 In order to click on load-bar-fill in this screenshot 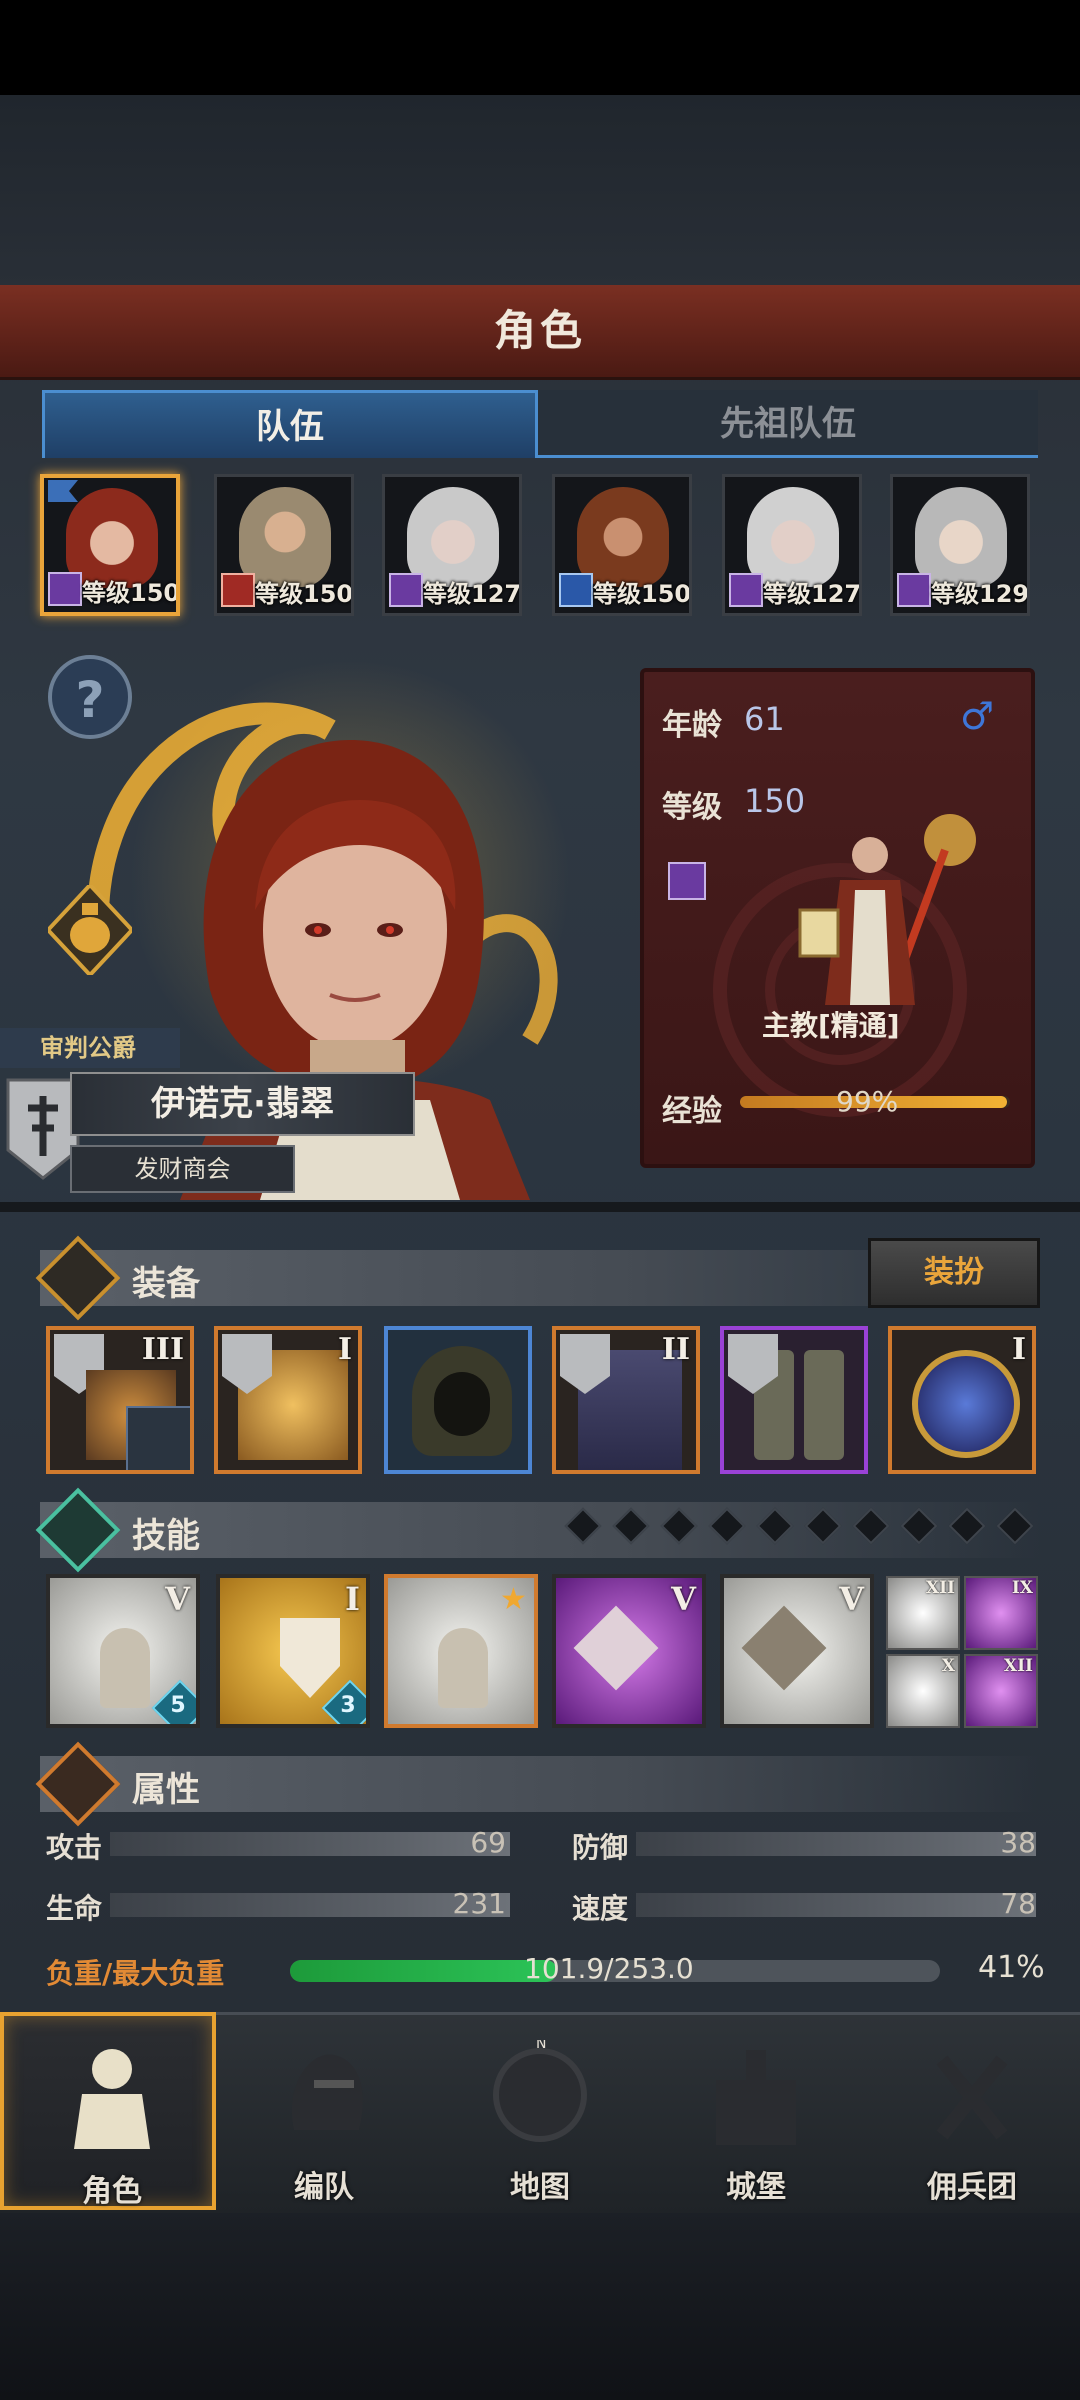, I will do `click(423, 1971)`.